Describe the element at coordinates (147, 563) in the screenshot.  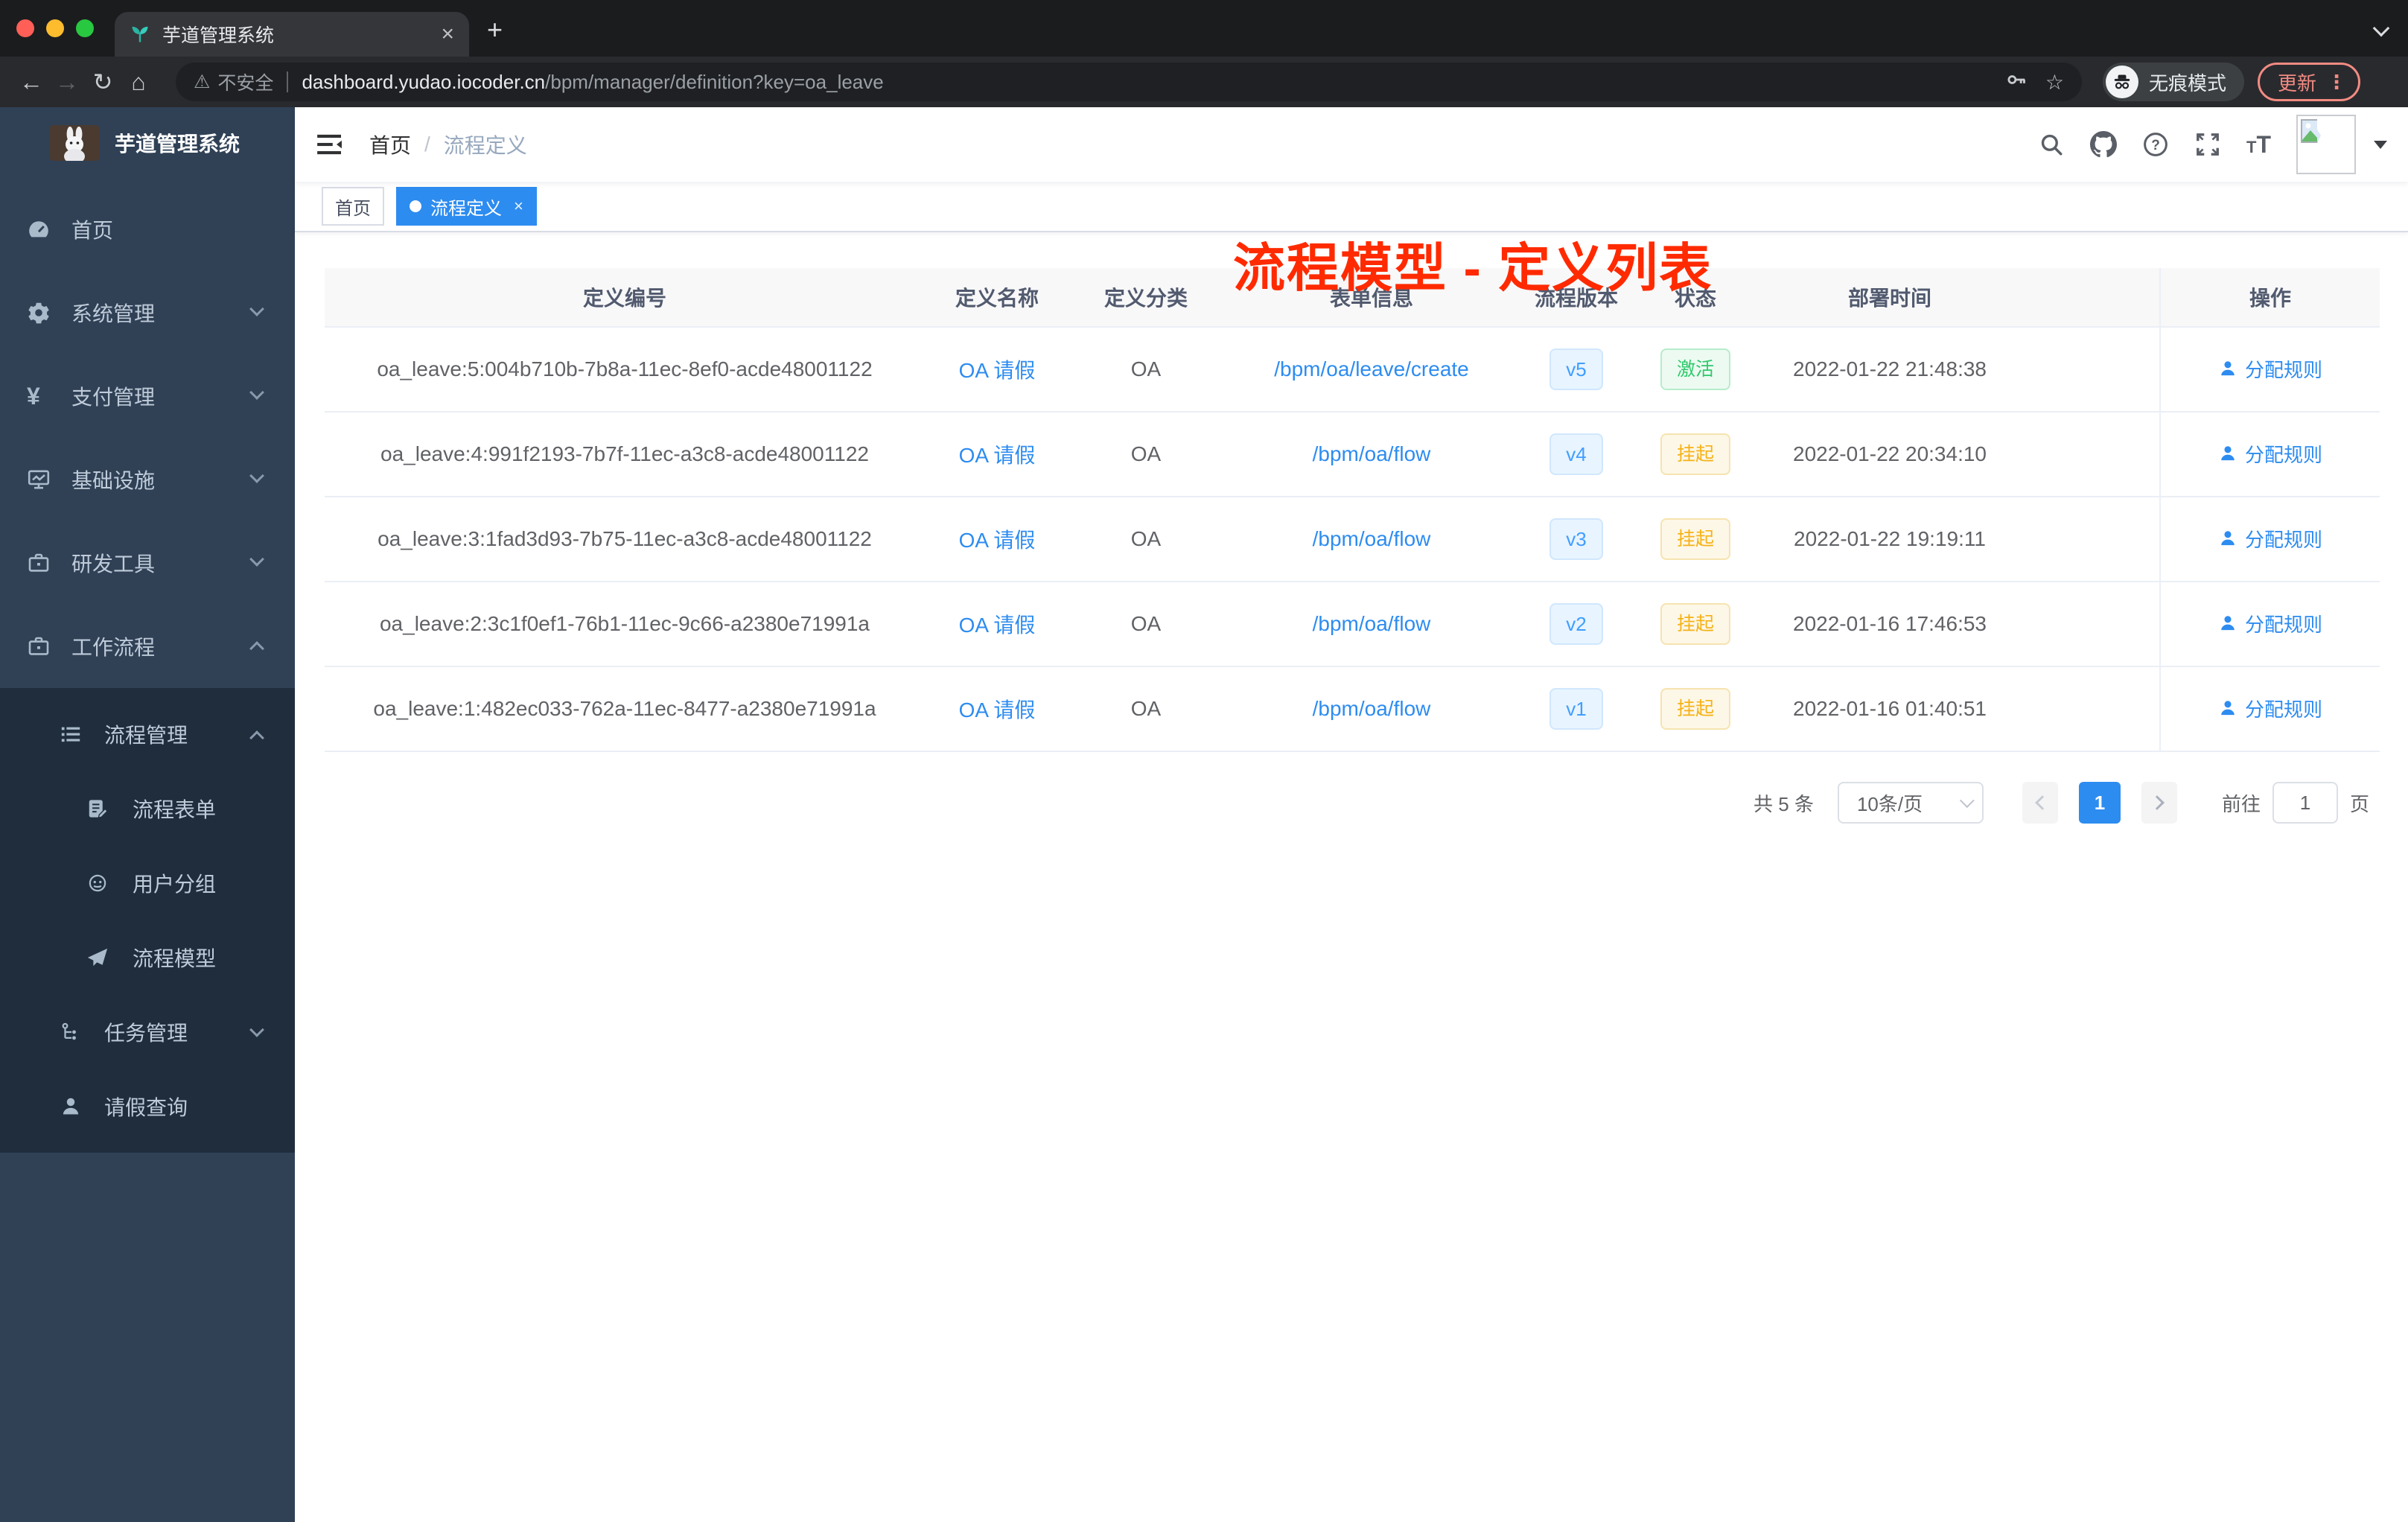
I see `sidebar-item-dev-tools: 研发工具` at that location.